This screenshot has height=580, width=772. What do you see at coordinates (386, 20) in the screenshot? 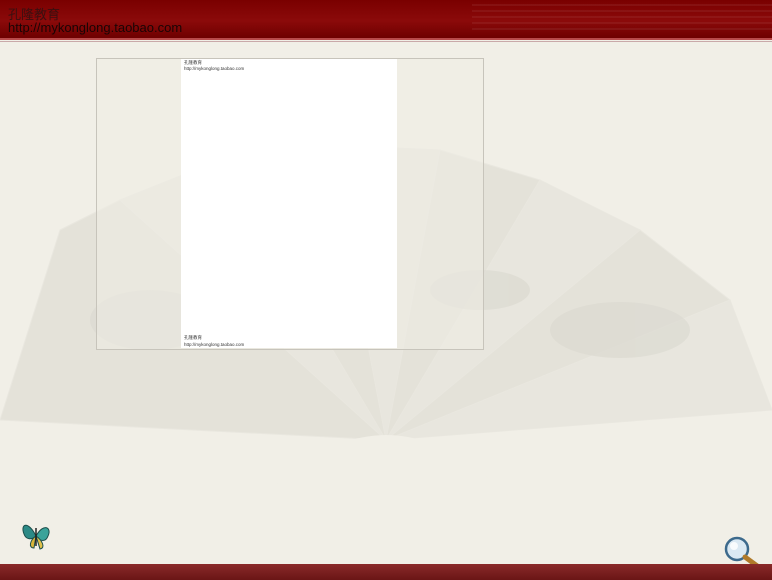
I see `top-banner: 孔隆教育 http://mykonglong.taobao.com` at bounding box center [386, 20].